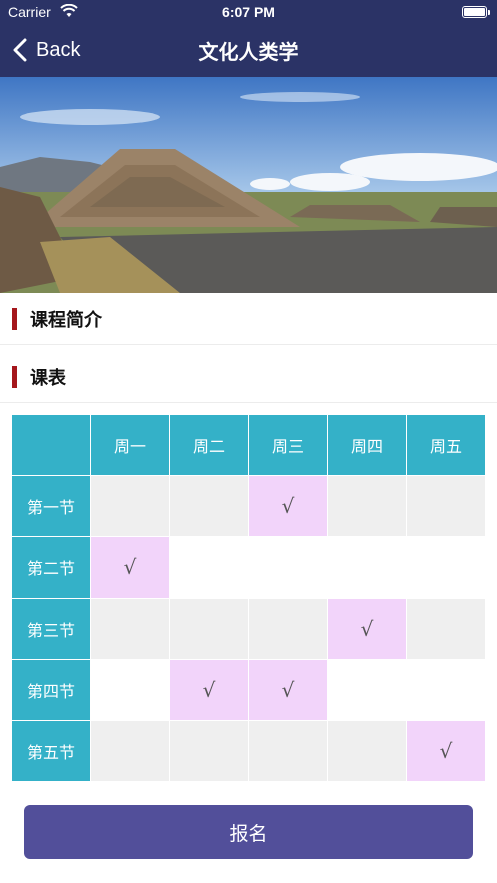 The height and width of the screenshot is (883, 497). I want to click on period-label: 第三节, so click(51, 628).